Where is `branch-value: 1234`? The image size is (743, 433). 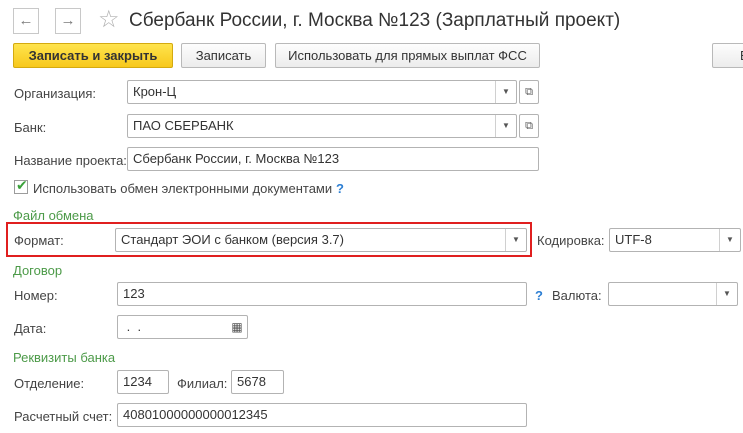
branch-value: 1234 is located at coordinates (137, 381).